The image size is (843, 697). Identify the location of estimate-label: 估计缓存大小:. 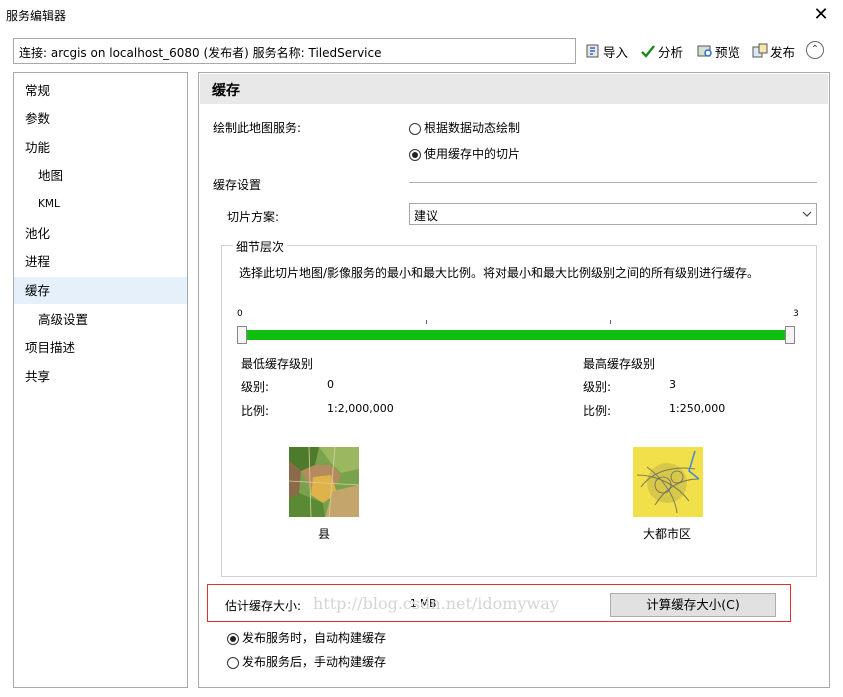
(263, 606).